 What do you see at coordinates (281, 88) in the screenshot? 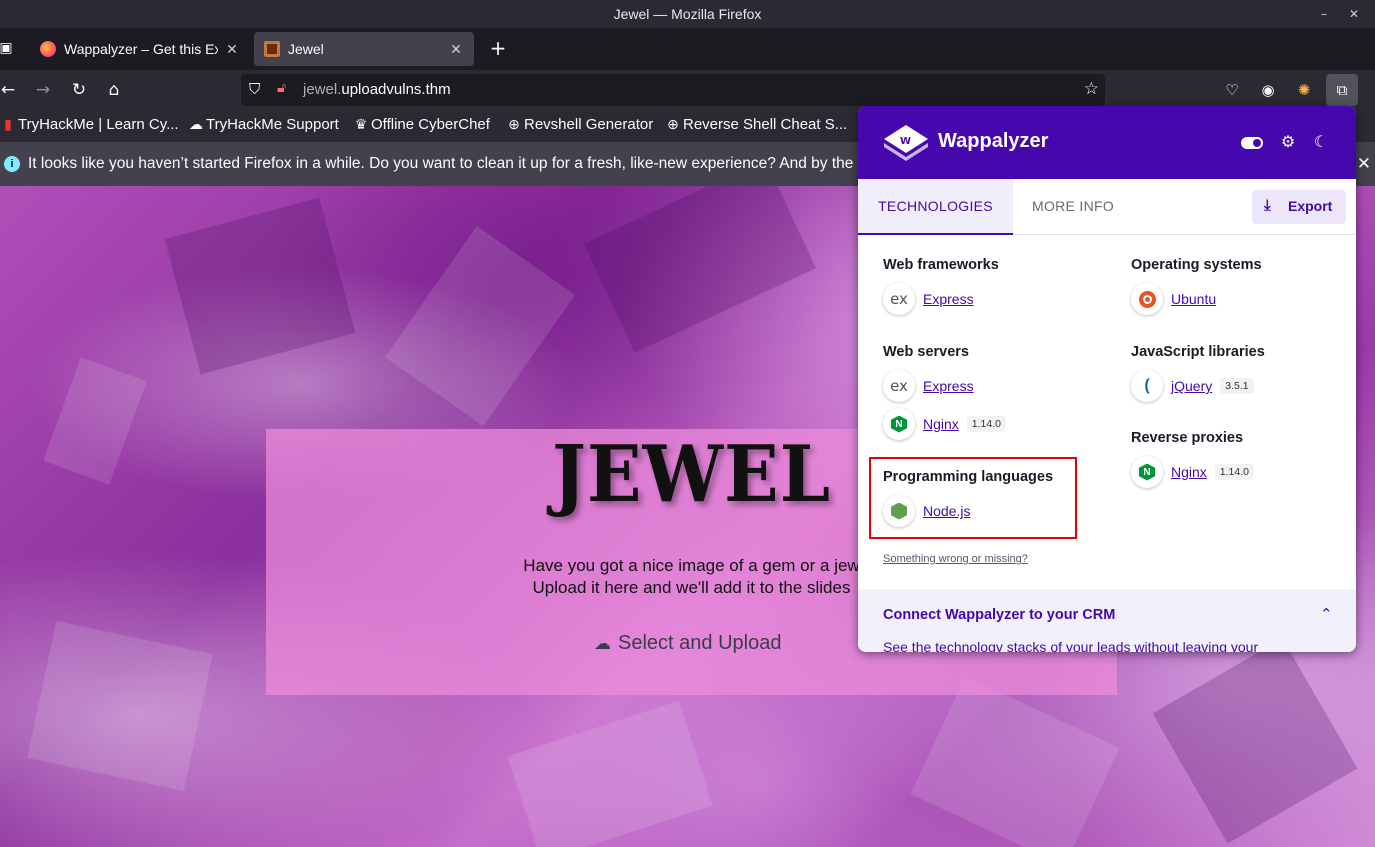
I see `insecure-lock-icon: 🔓︎` at bounding box center [281, 88].